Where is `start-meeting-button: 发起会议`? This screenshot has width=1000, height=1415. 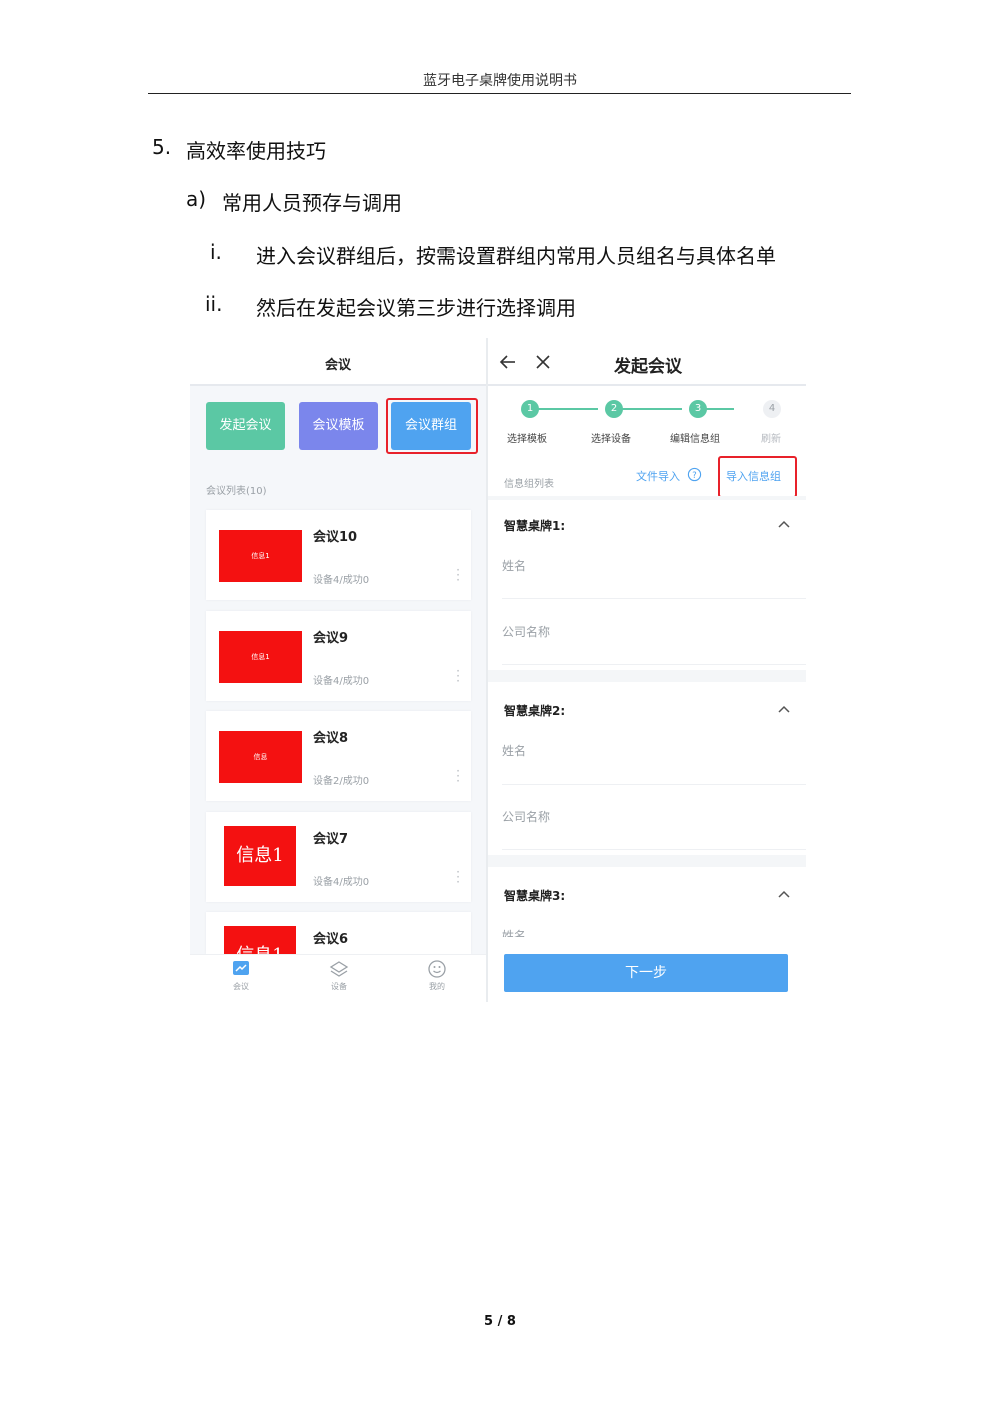
start-meeting-button: 发起会议 is located at coordinates (245, 426).